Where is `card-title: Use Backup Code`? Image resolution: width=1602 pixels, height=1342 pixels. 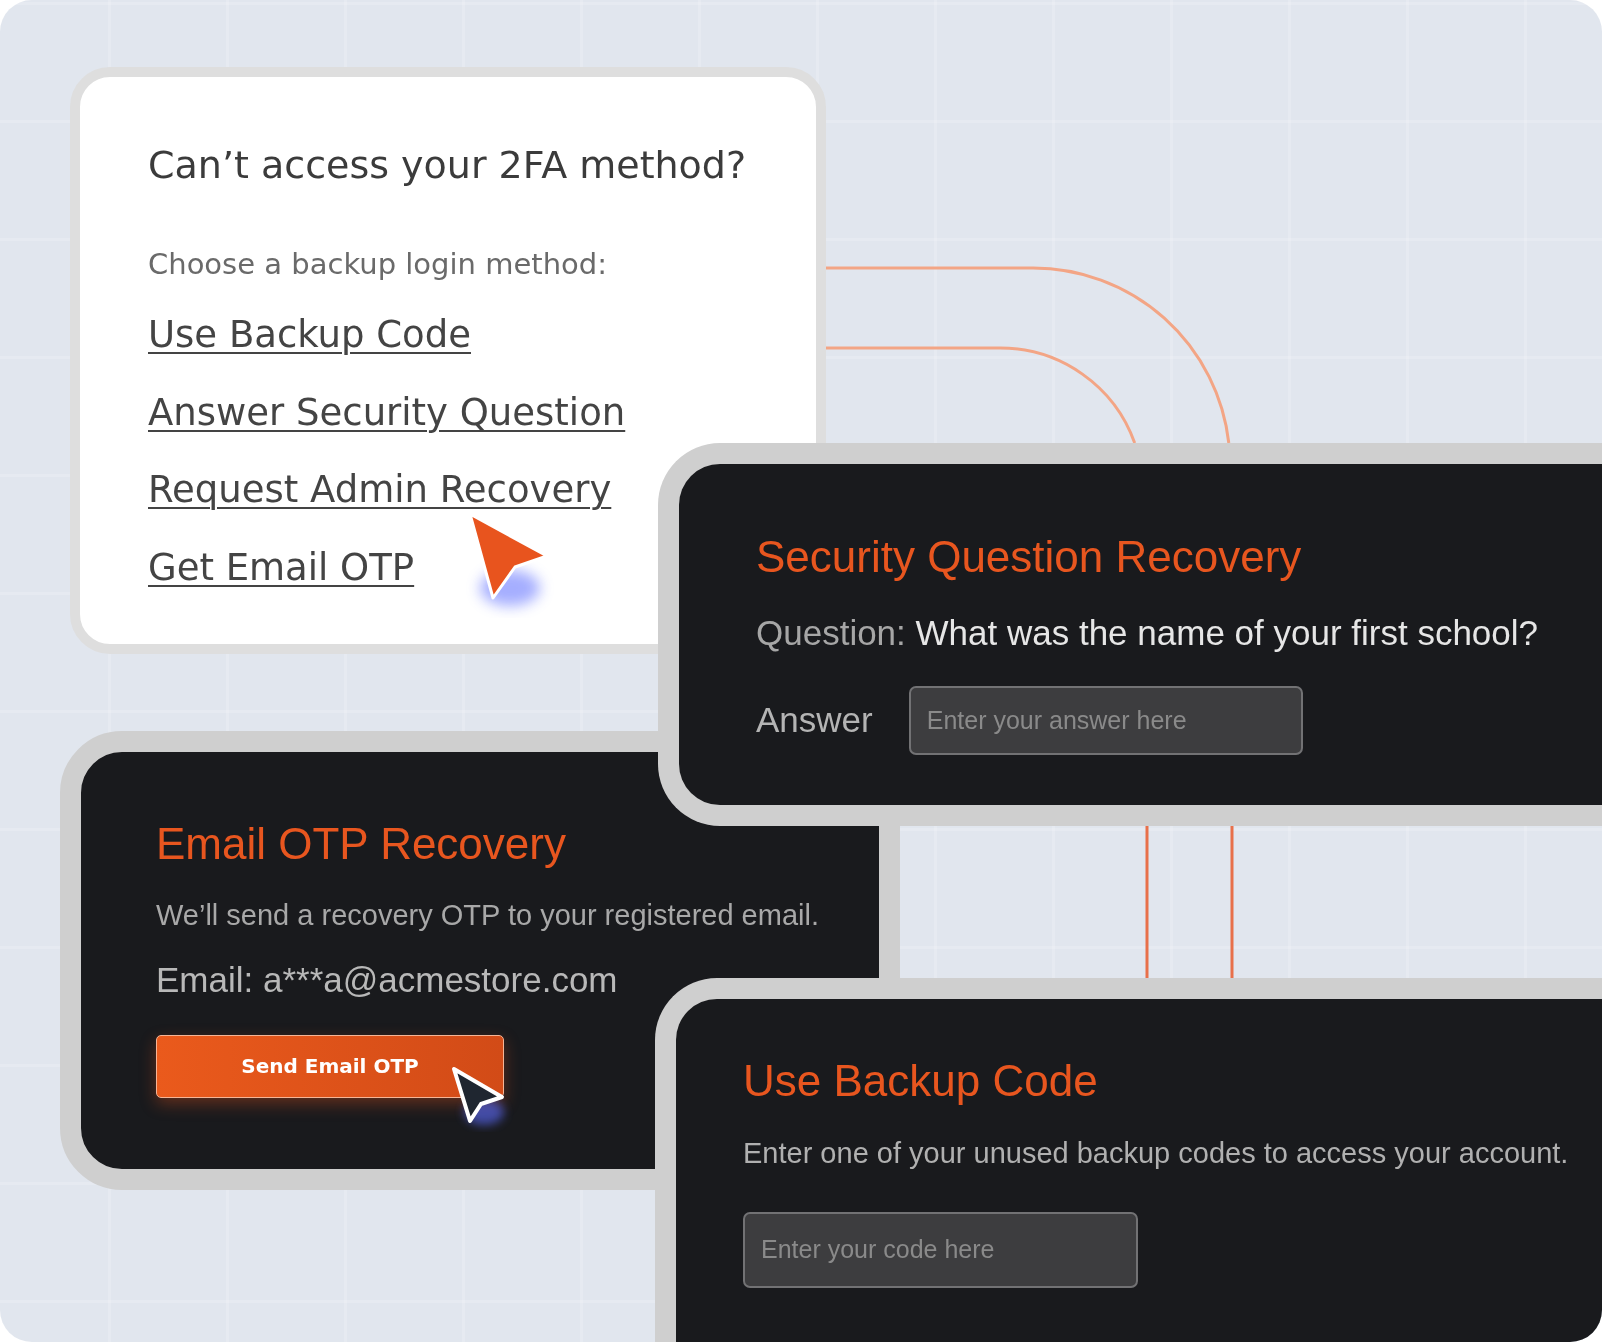 card-title: Use Backup Code is located at coordinates (920, 1081).